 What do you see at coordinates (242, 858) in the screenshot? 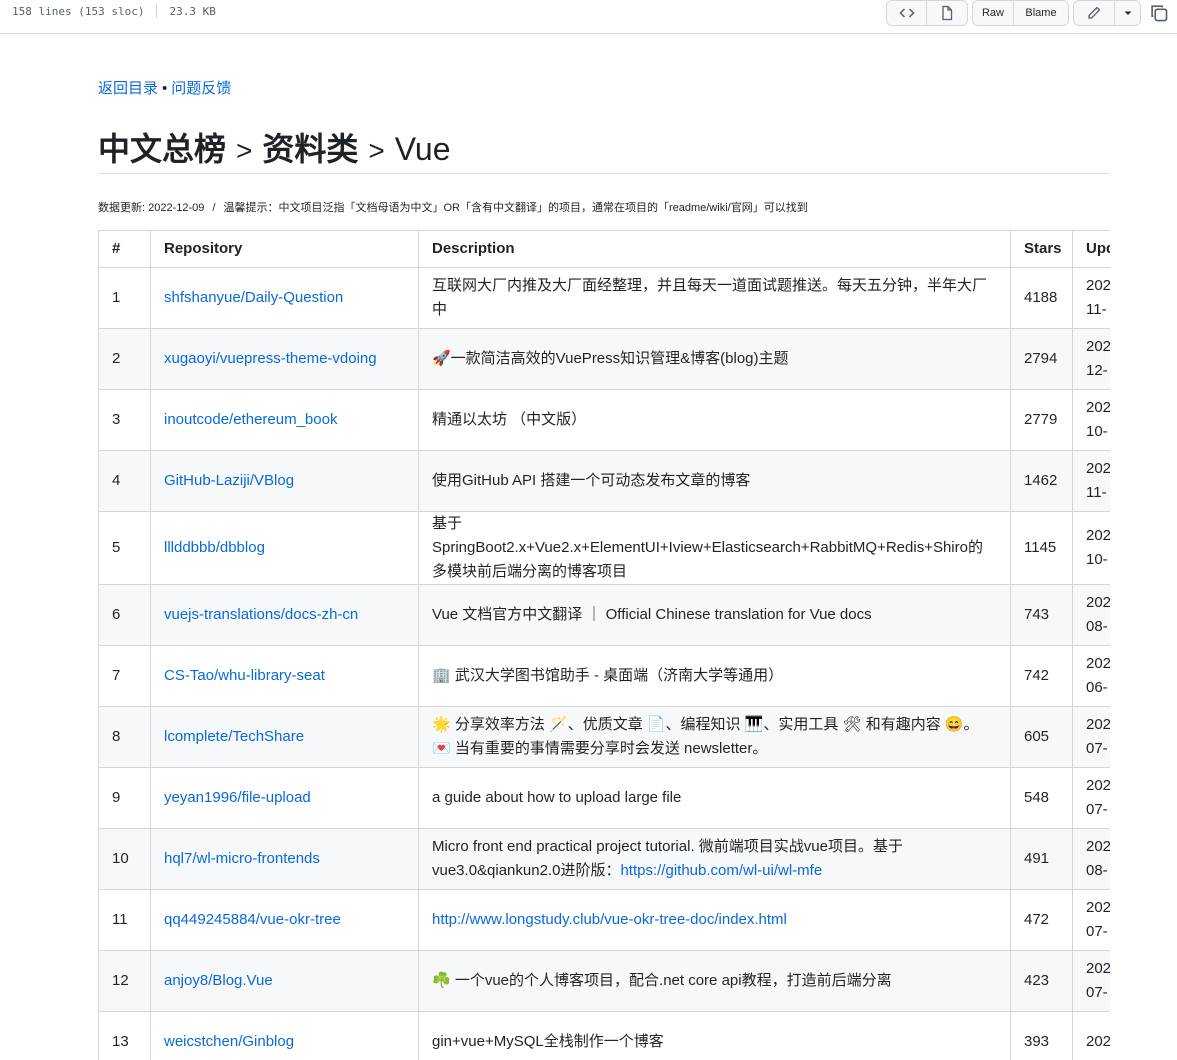
I see `repo-link: hql7/wl-micro-frontends` at bounding box center [242, 858].